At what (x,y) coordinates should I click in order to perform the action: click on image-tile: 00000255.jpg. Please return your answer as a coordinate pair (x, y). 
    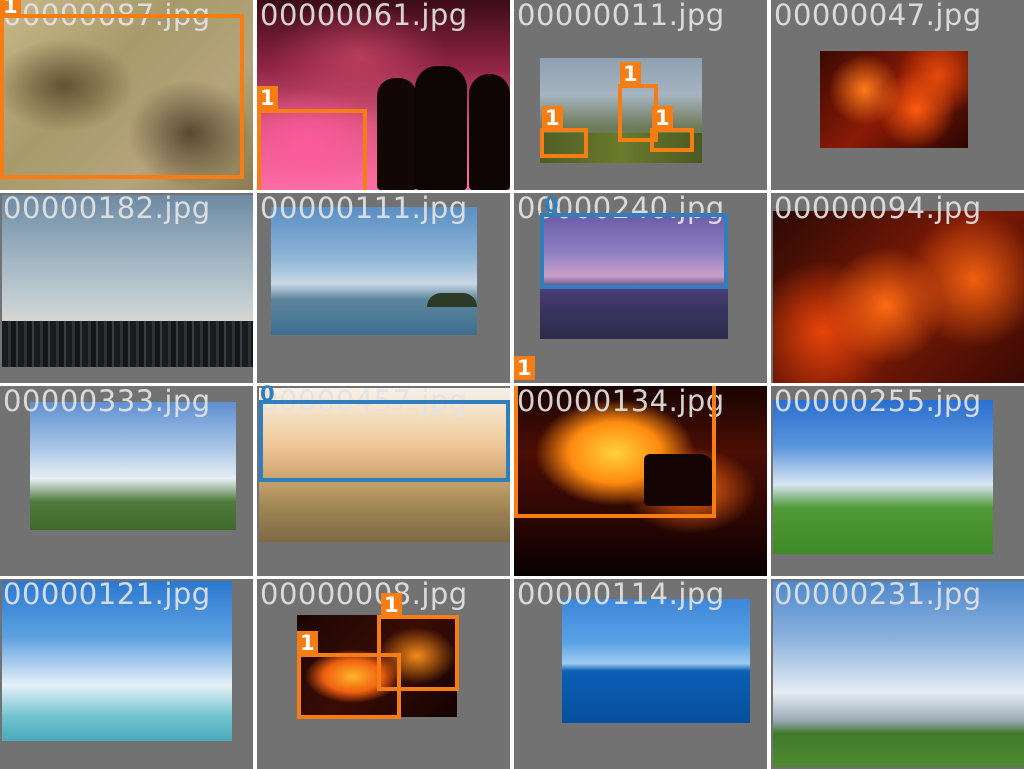
    Looking at the image, I should click on (897, 480).